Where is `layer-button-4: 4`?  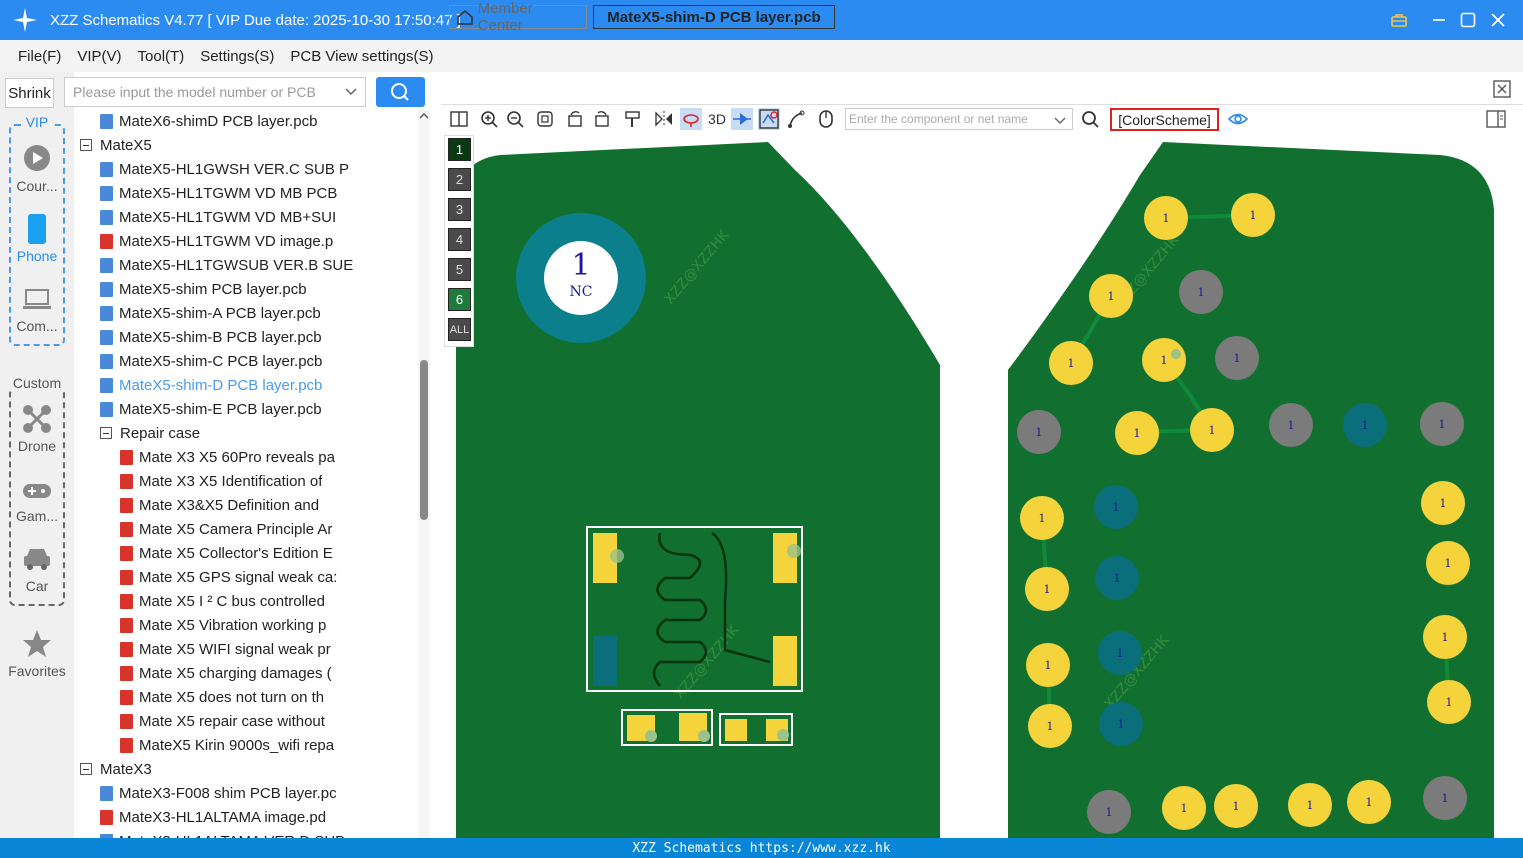 layer-button-4: 4 is located at coordinates (459, 239).